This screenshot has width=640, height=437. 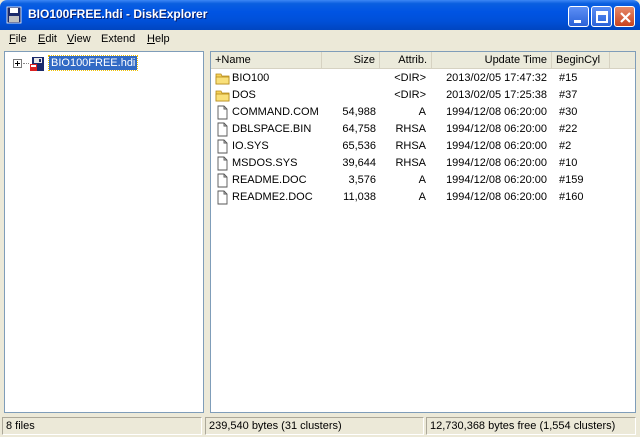 What do you see at coordinates (269, 180) in the screenshot?
I see `cell-name: README.DOC` at bounding box center [269, 180].